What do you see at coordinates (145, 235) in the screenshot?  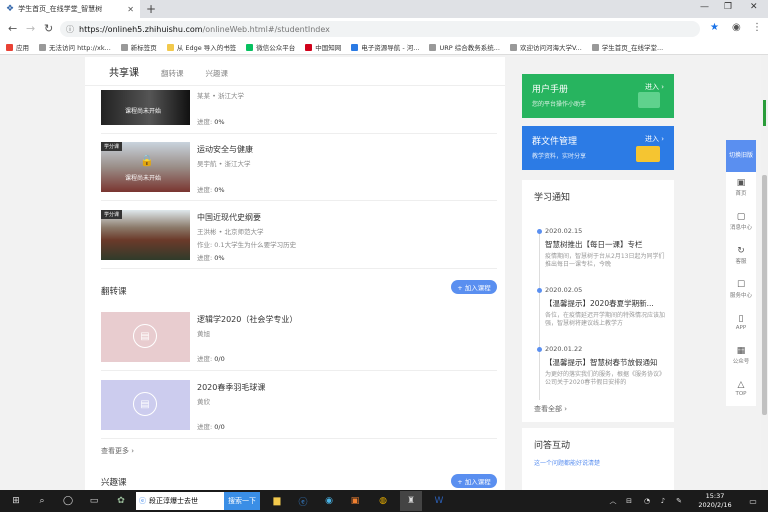 I see `course-thumbnail: 学分课` at bounding box center [145, 235].